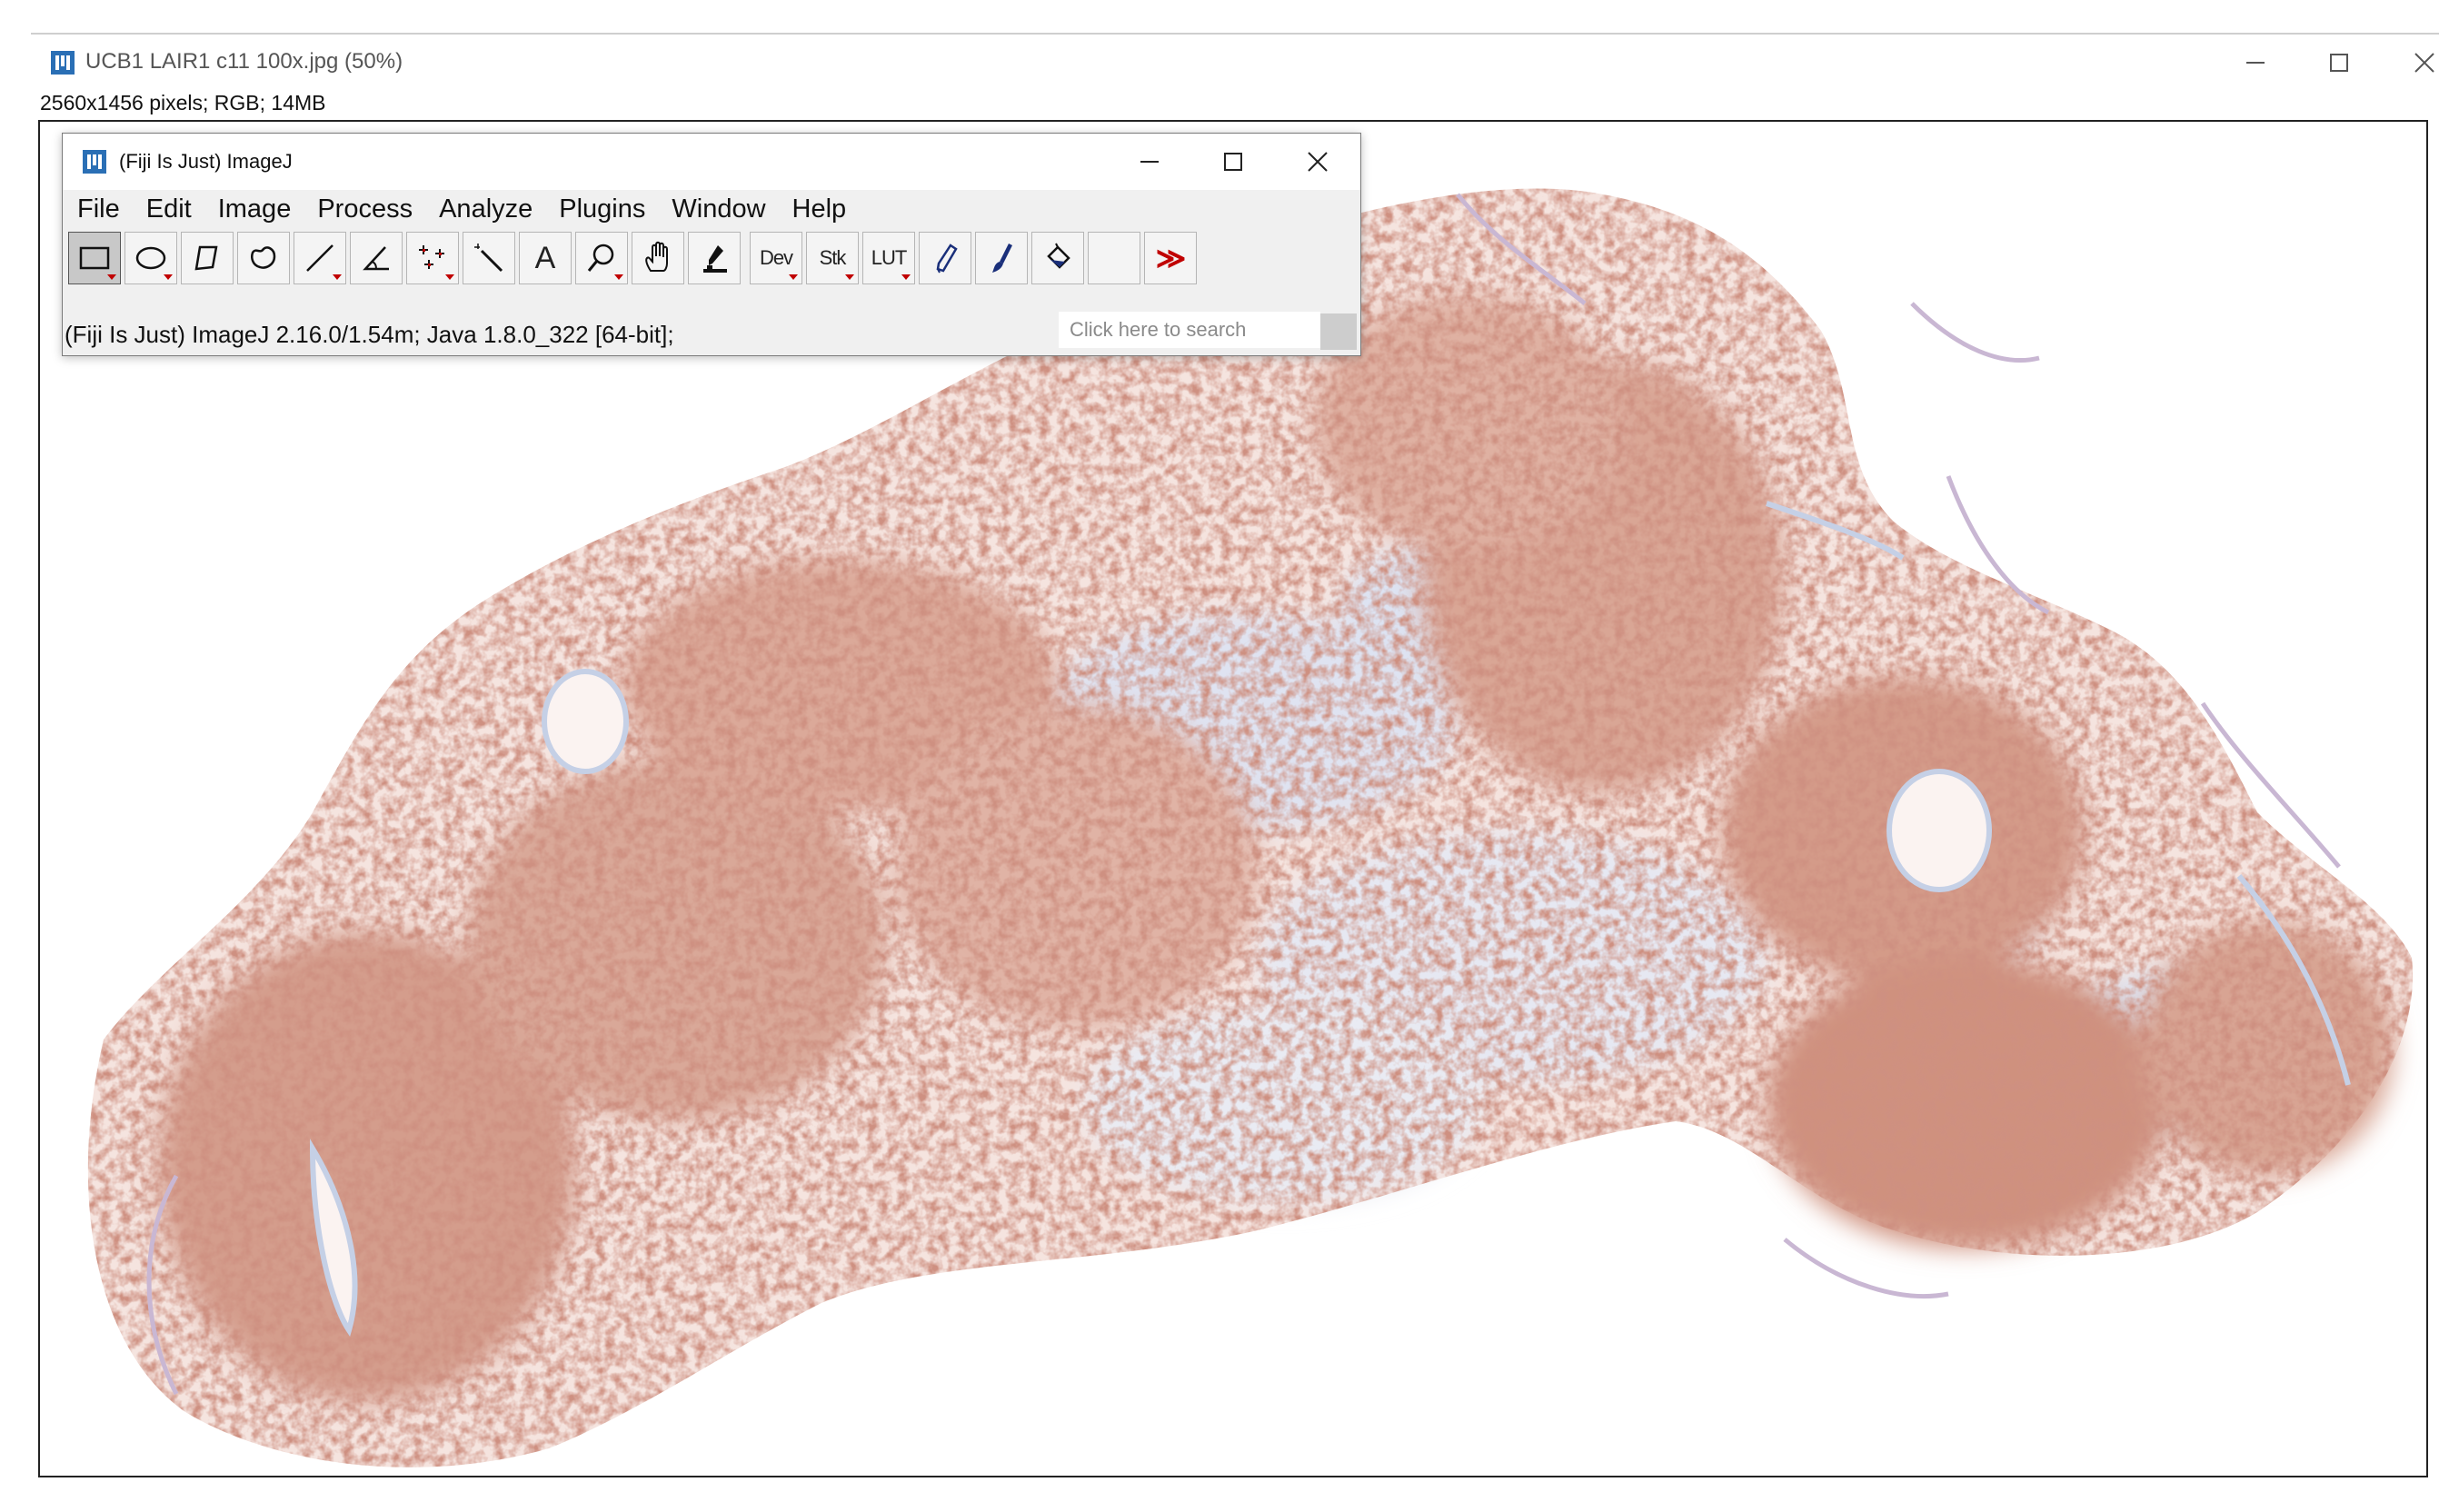  Describe the element at coordinates (711, 162) in the screenshot. I see `imagej-titlebar: (Fiji Is Just) ImageJ` at that location.